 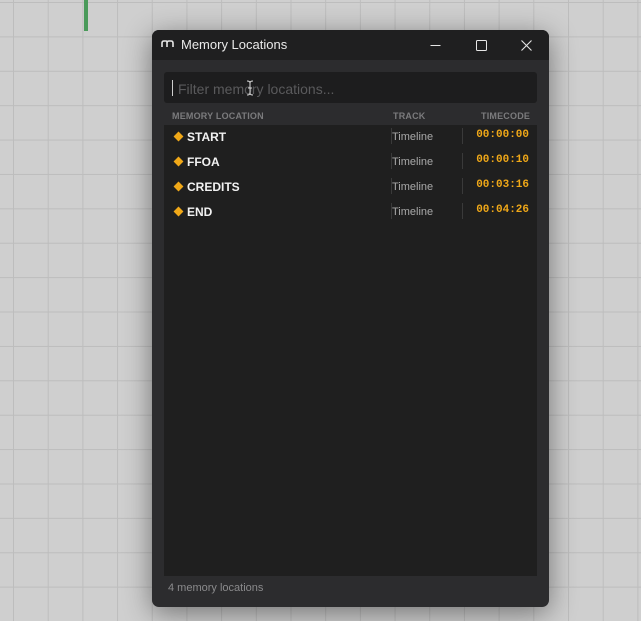 What do you see at coordinates (502, 210) in the screenshot?
I see `location-timecode: 00:04:26` at bounding box center [502, 210].